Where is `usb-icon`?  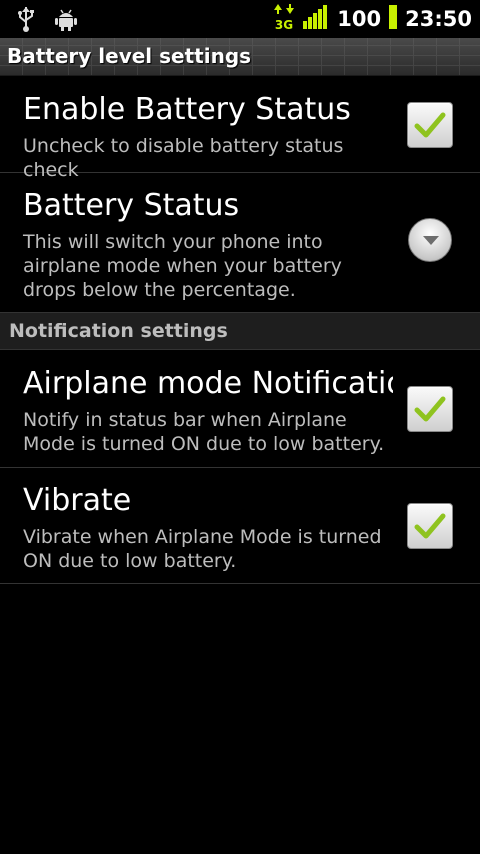 usb-icon is located at coordinates (26, 21).